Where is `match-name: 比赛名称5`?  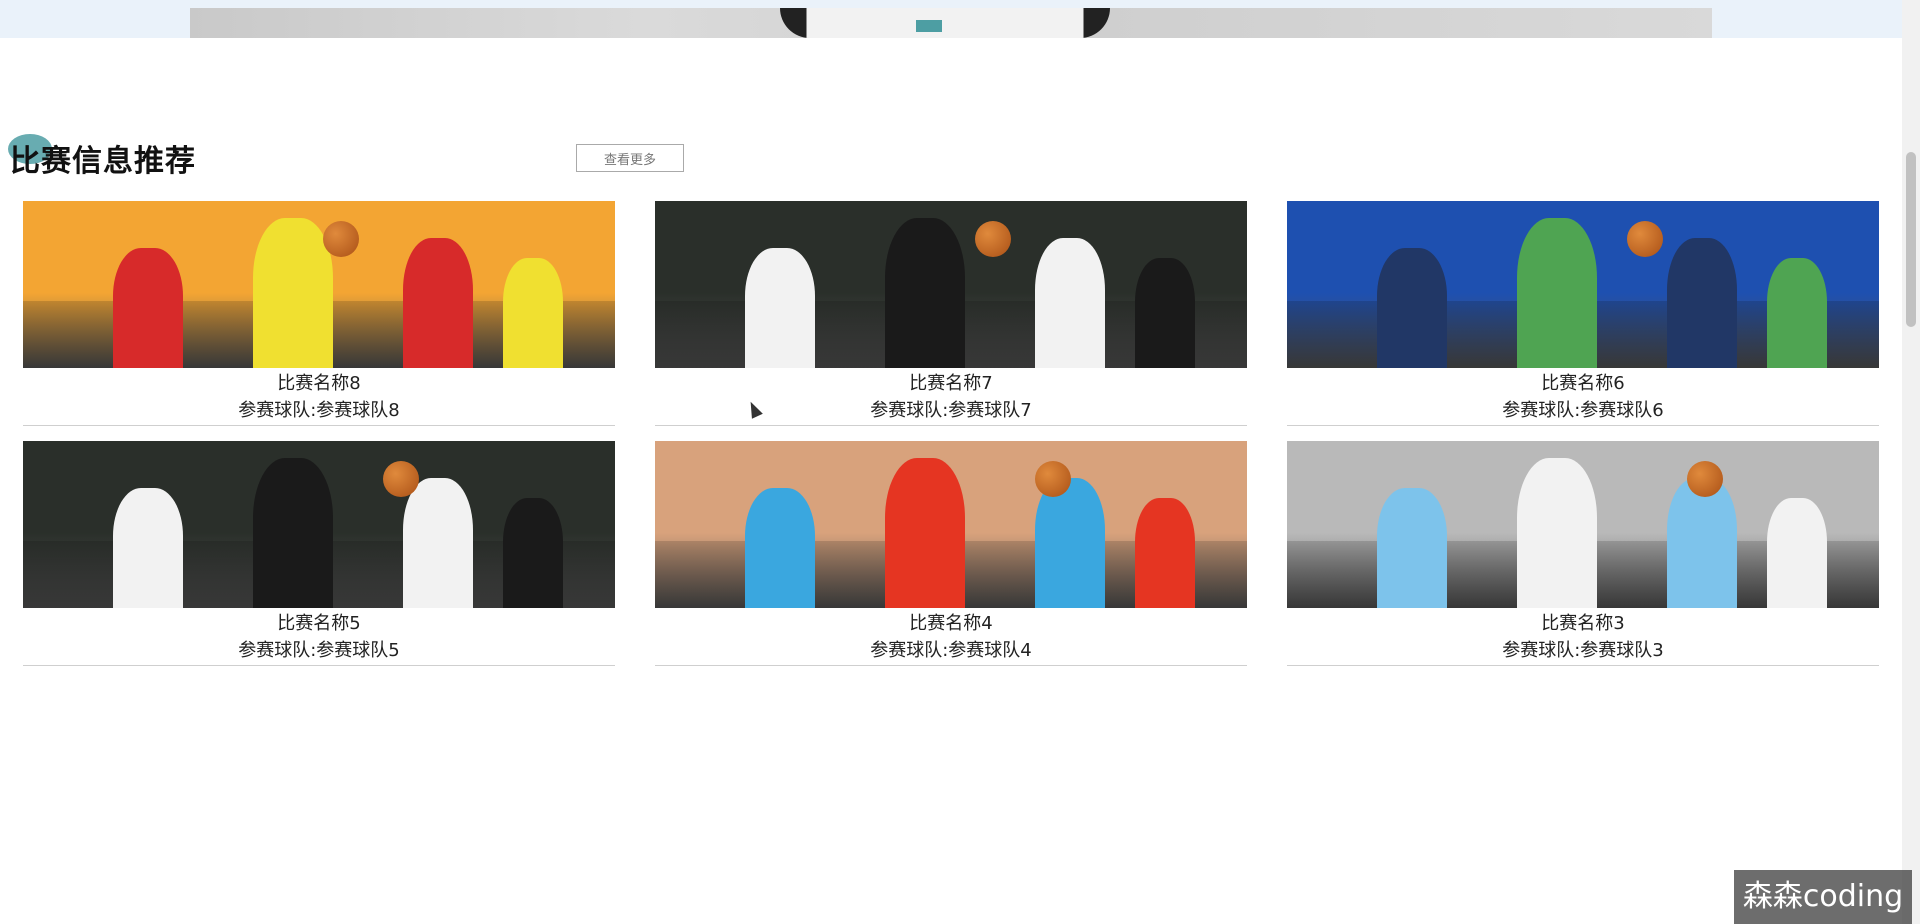
match-name: 比赛名称5 is located at coordinates (319, 623).